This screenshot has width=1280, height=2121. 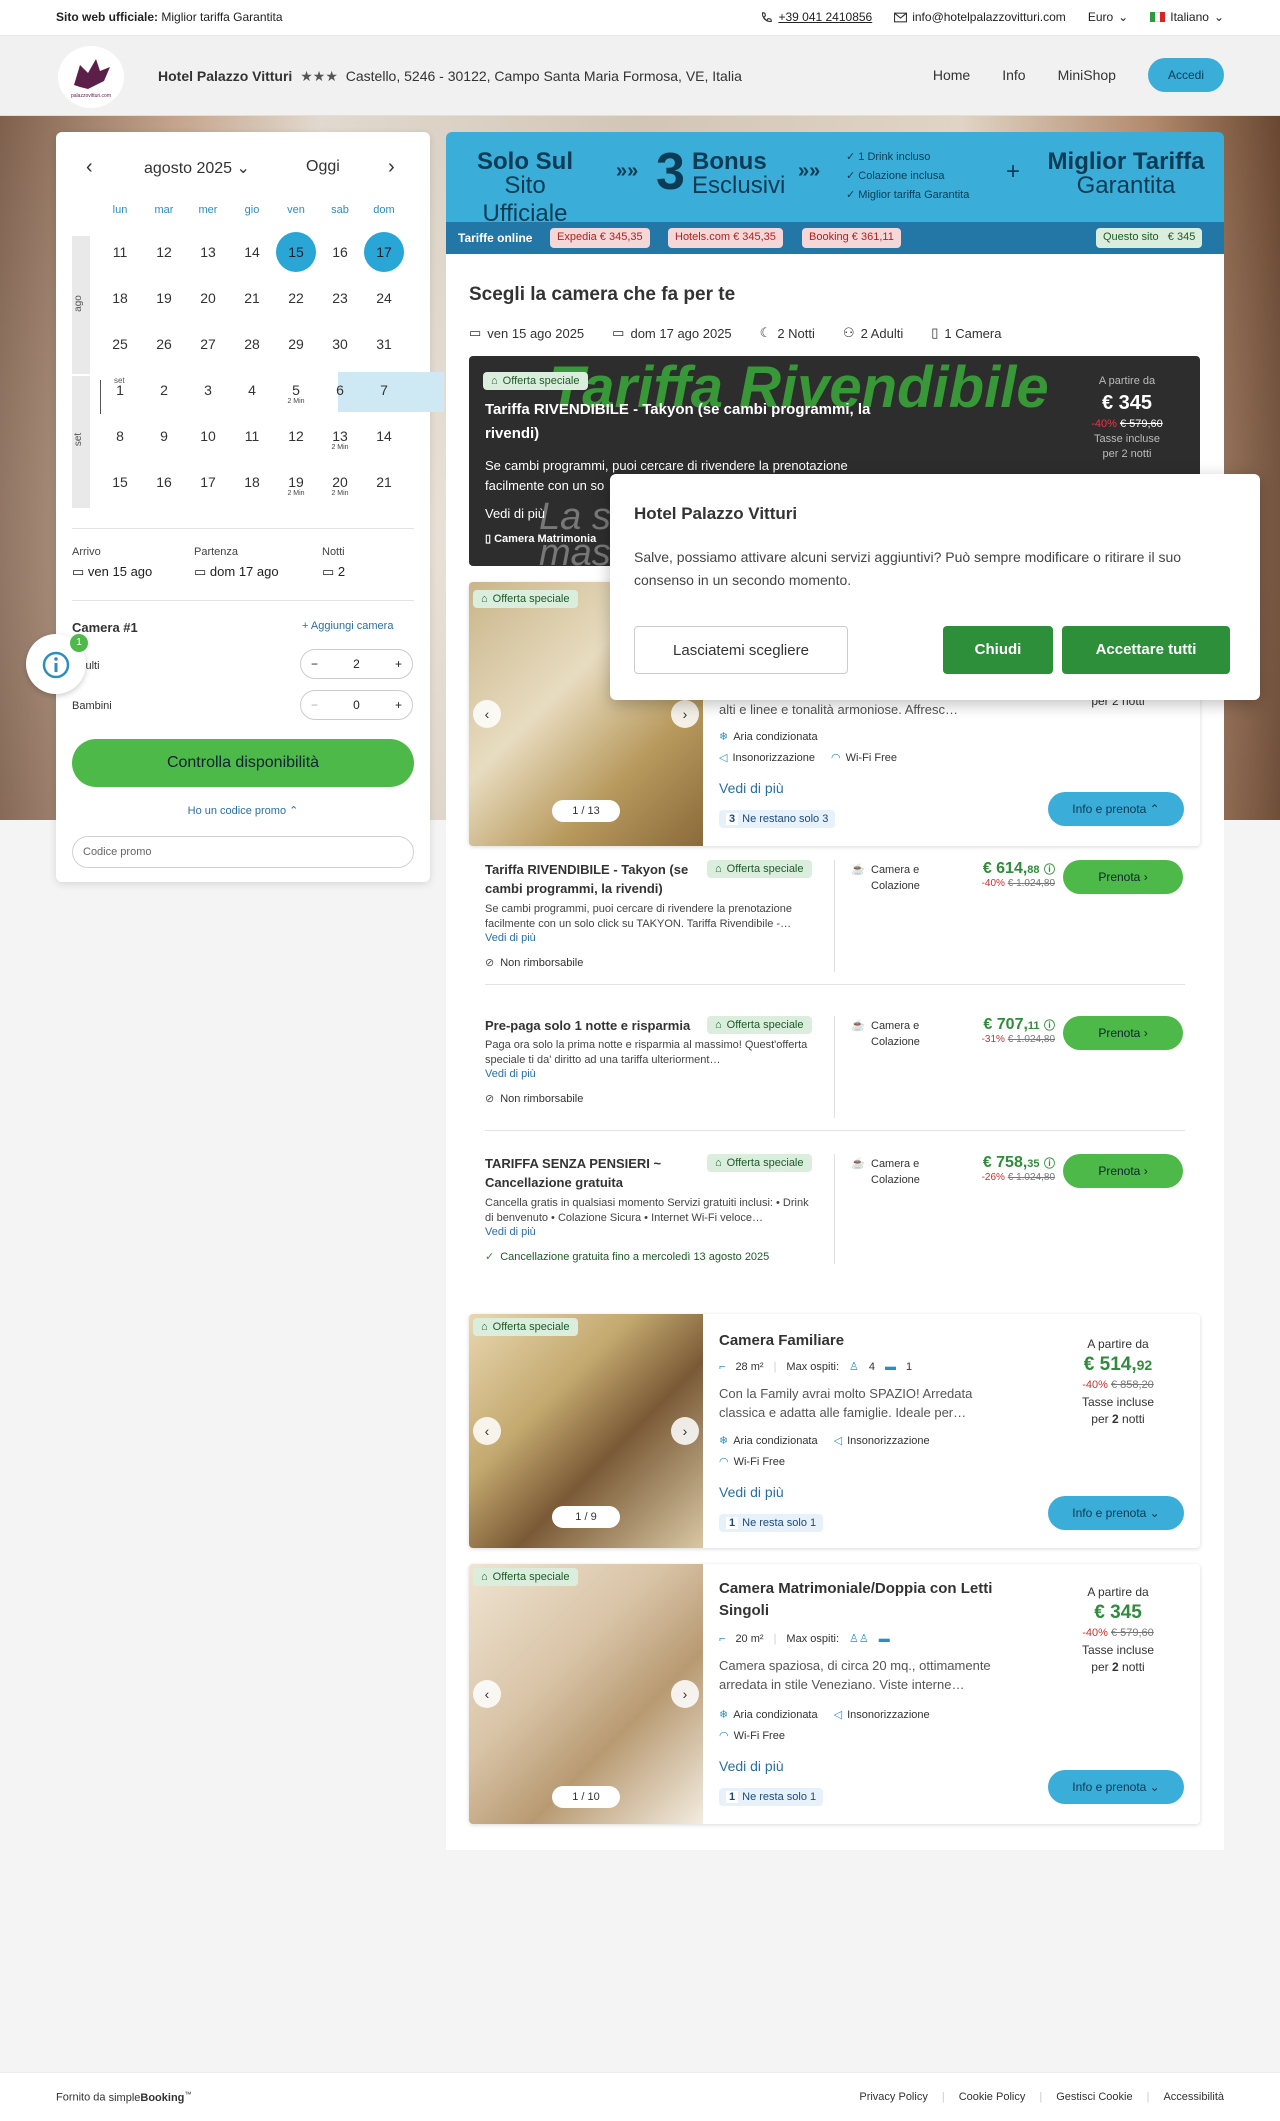 What do you see at coordinates (208, 344) in the screenshot?
I see `calendar-day: 27` at bounding box center [208, 344].